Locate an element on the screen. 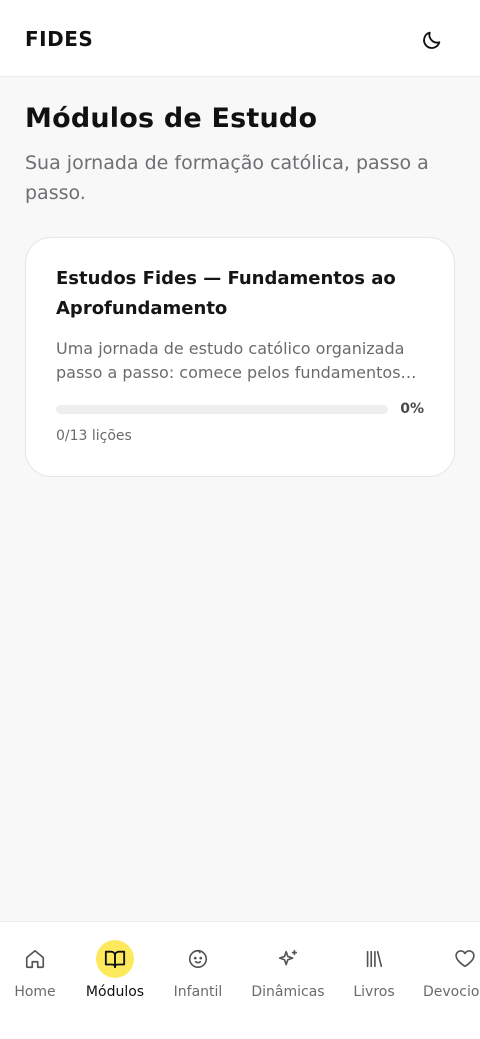  nav-label-devocionais: Devocio is located at coordinates (451, 992).